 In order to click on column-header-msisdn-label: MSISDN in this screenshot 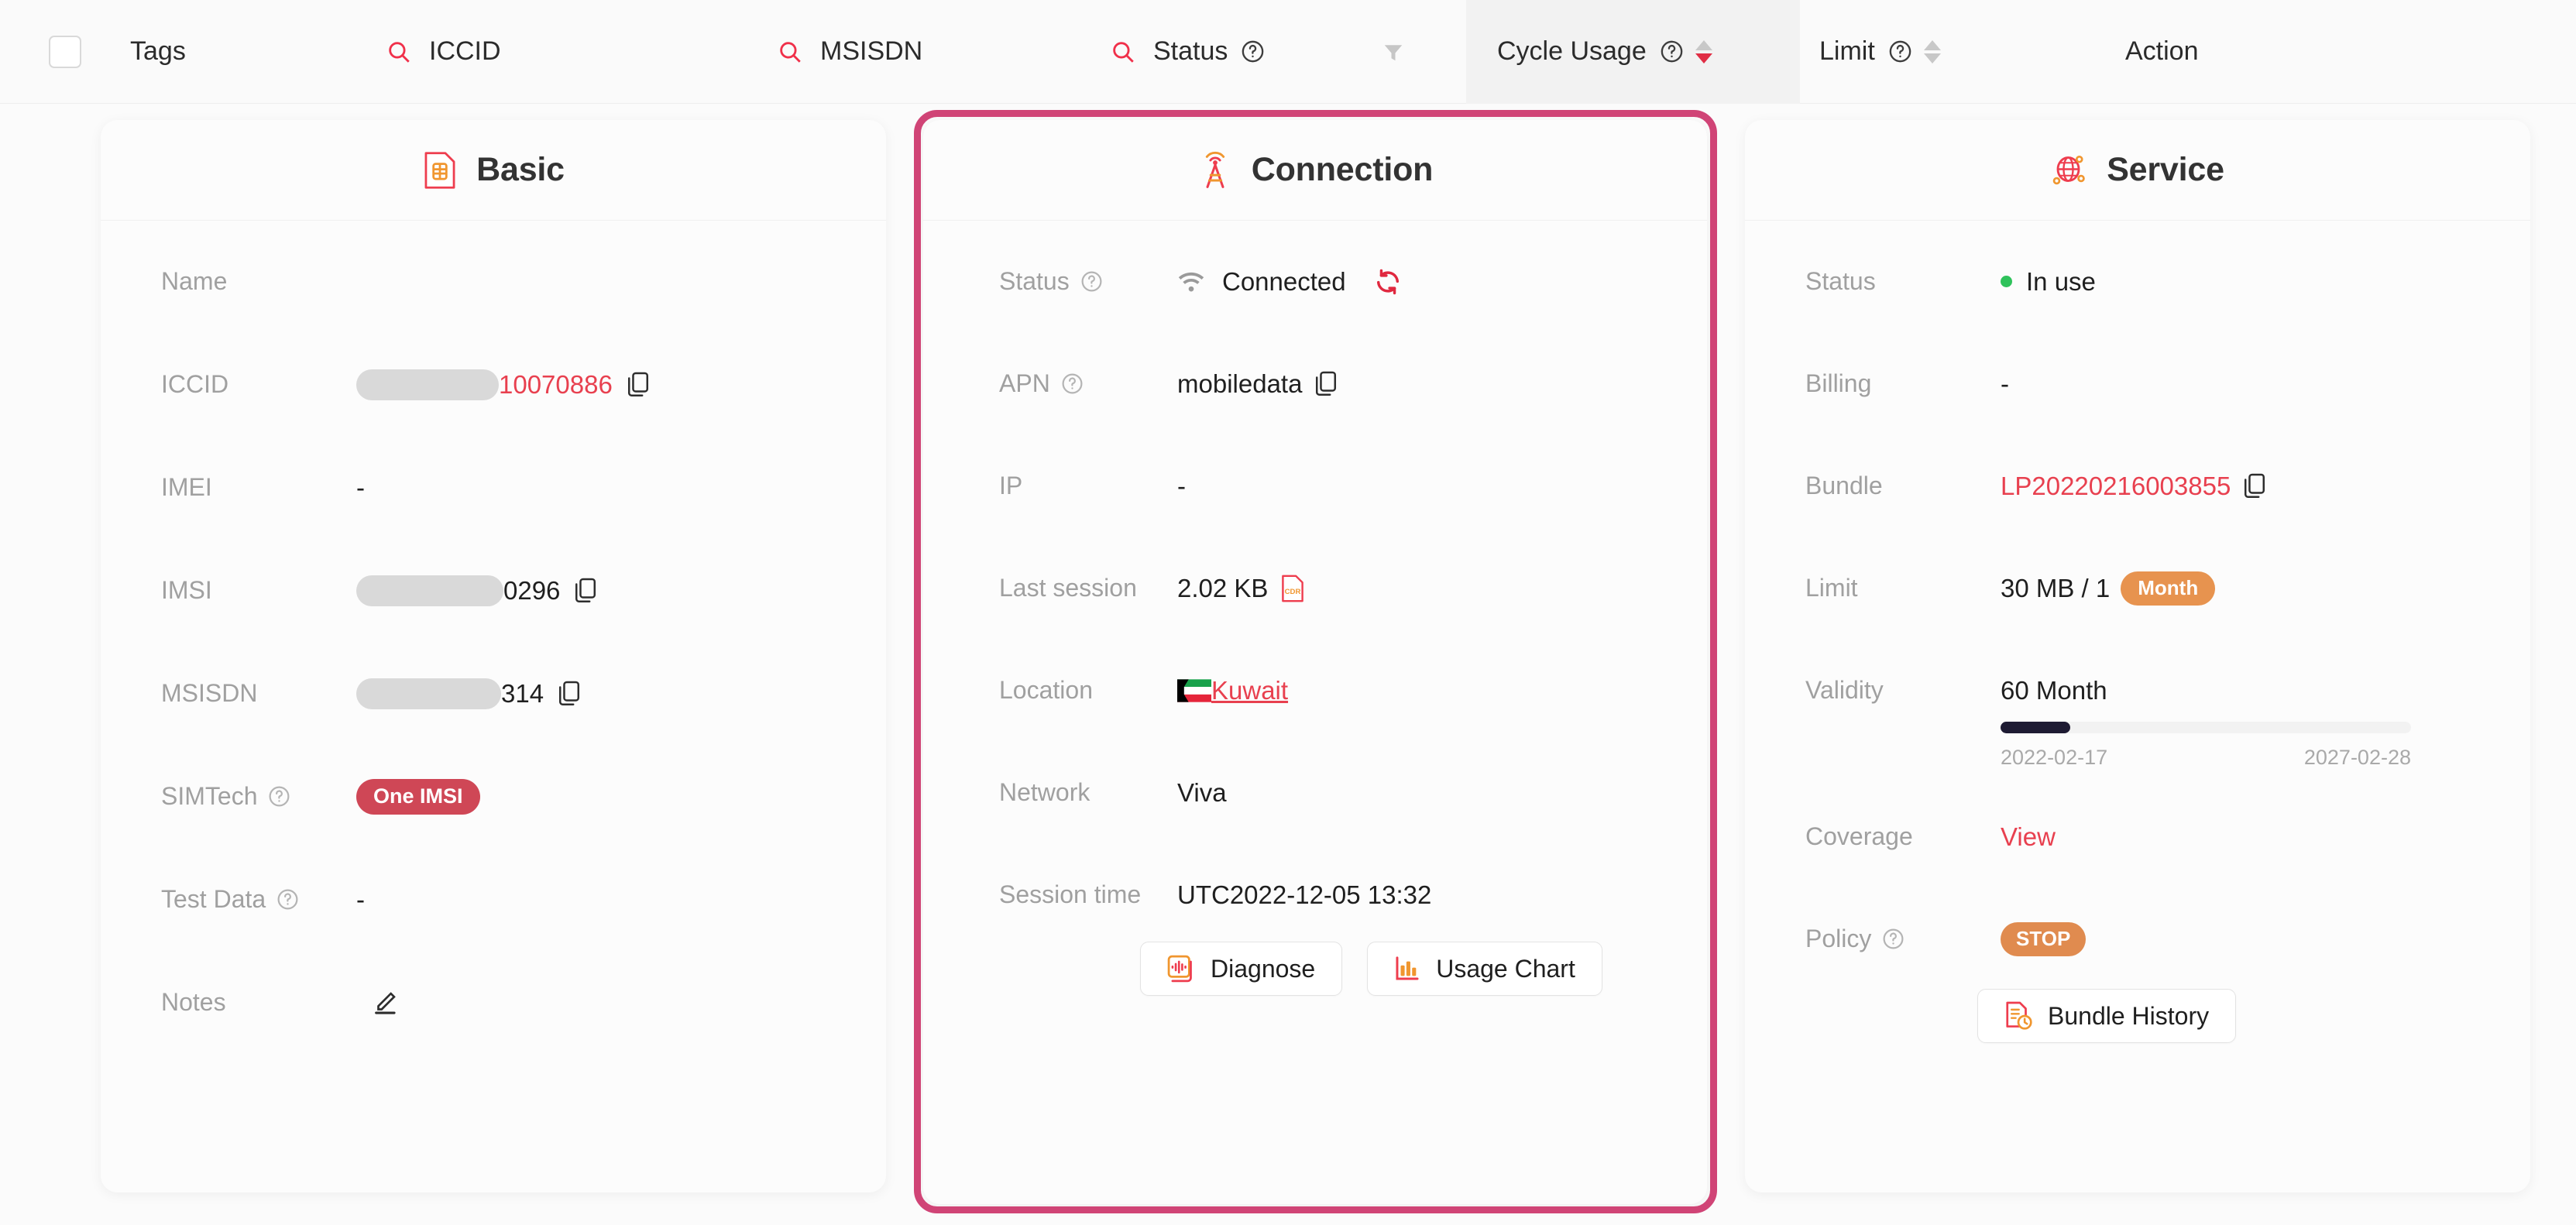, I will do `click(871, 51)`.